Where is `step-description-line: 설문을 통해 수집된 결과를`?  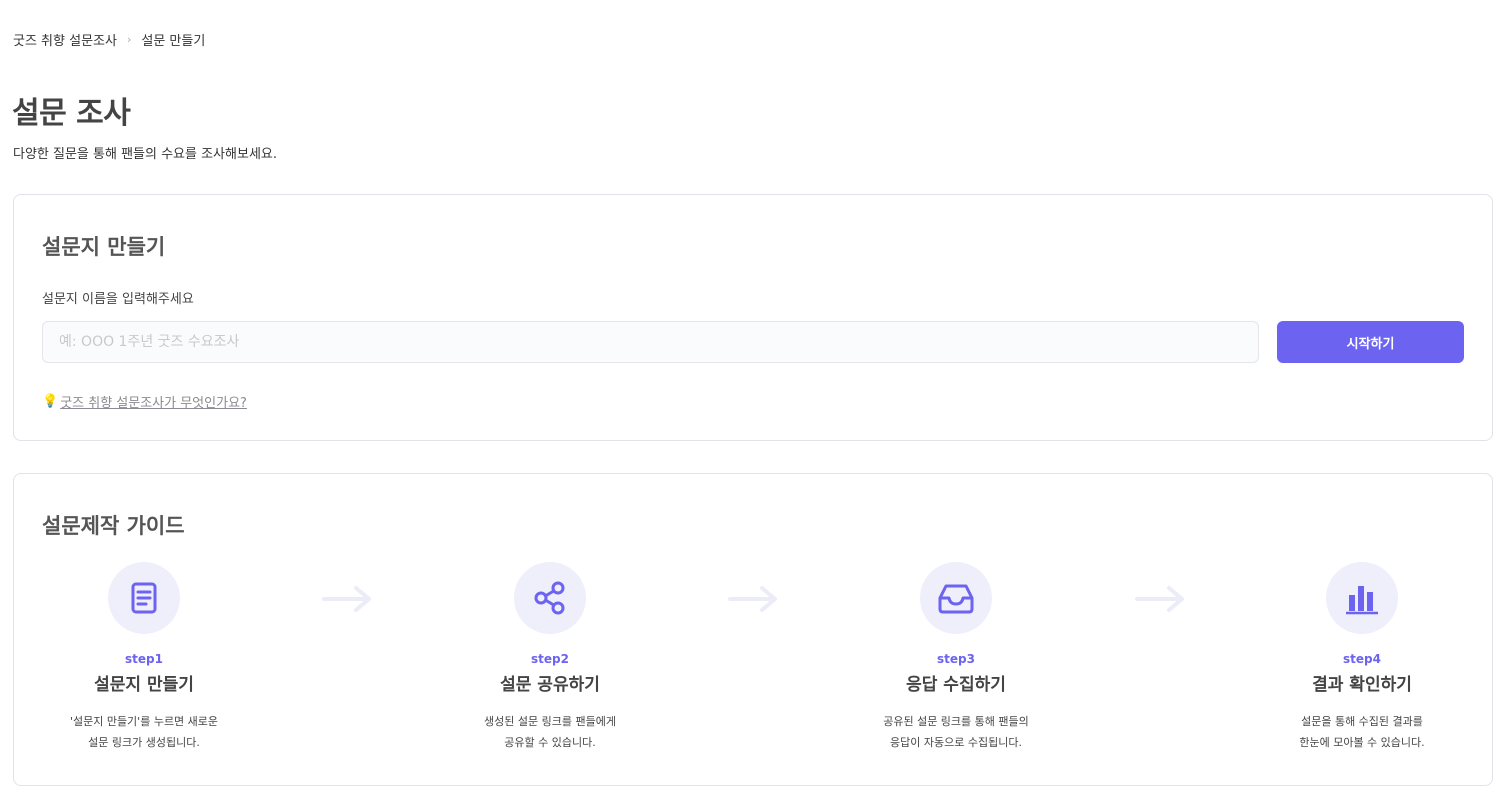 step-description-line: 설문을 통해 수집된 결과를 is located at coordinates (1362, 721).